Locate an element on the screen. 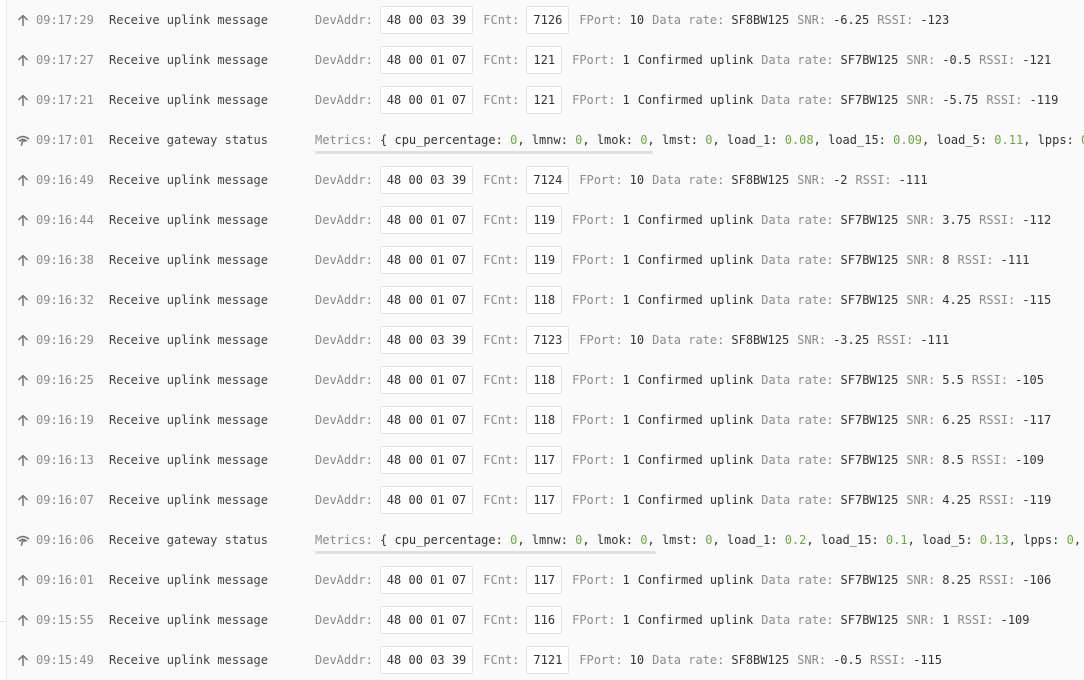 This screenshot has width=1084, height=680. rssi-value: -121 is located at coordinates (1037, 60).